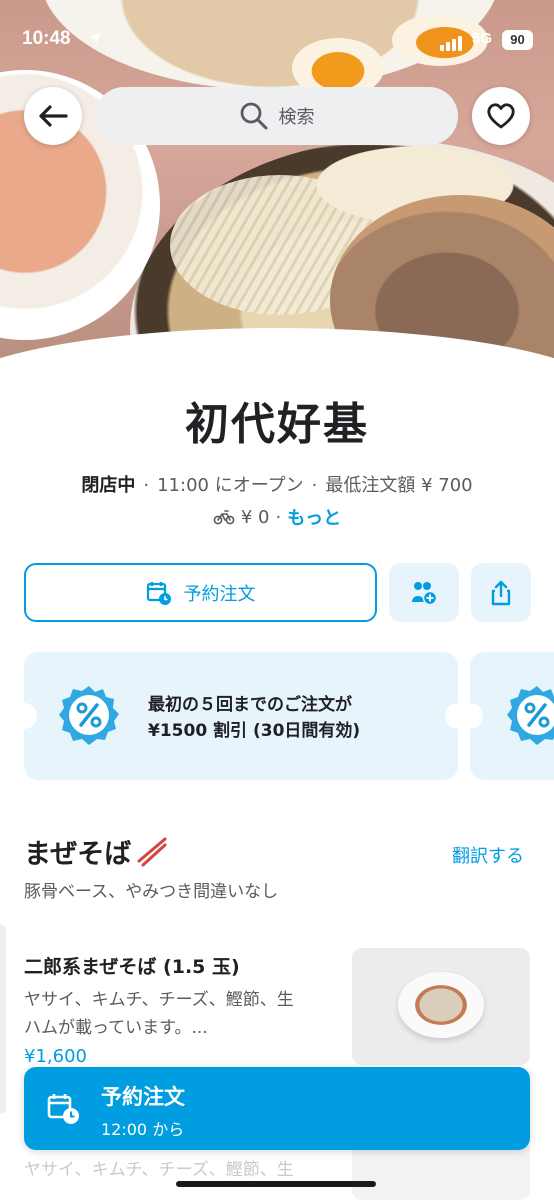  I want to click on search-placeholder: 検索, so click(296, 117).